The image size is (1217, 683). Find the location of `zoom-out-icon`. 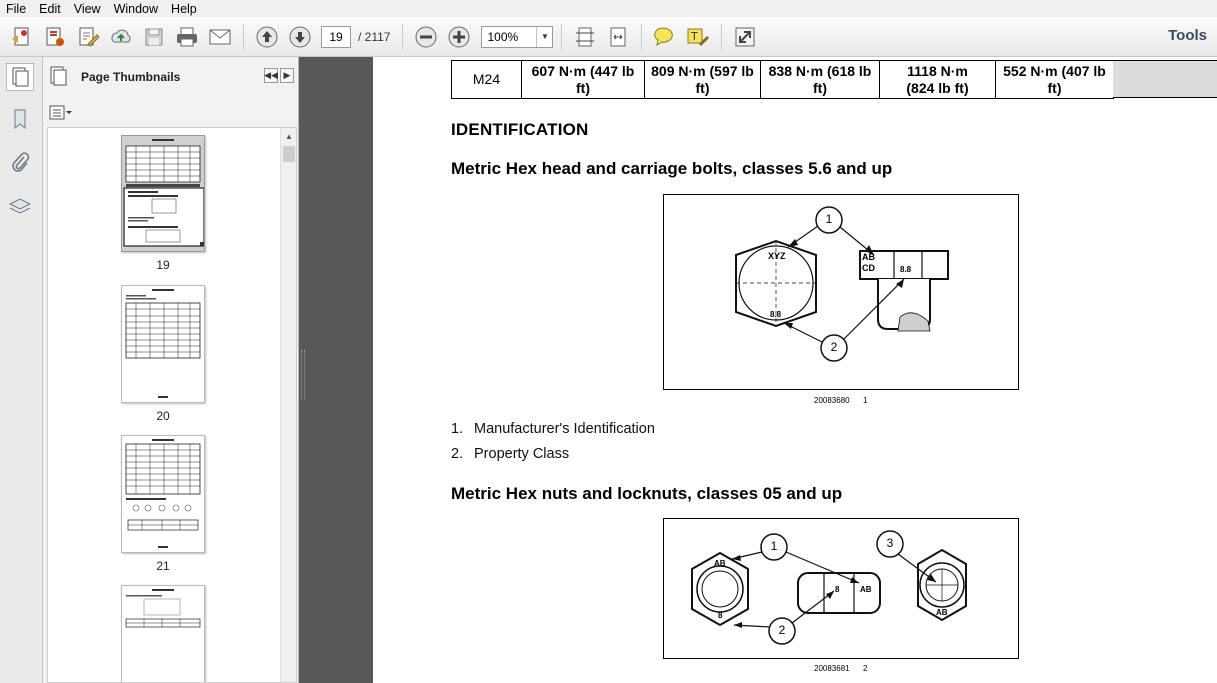

zoom-out-icon is located at coordinates (426, 37).